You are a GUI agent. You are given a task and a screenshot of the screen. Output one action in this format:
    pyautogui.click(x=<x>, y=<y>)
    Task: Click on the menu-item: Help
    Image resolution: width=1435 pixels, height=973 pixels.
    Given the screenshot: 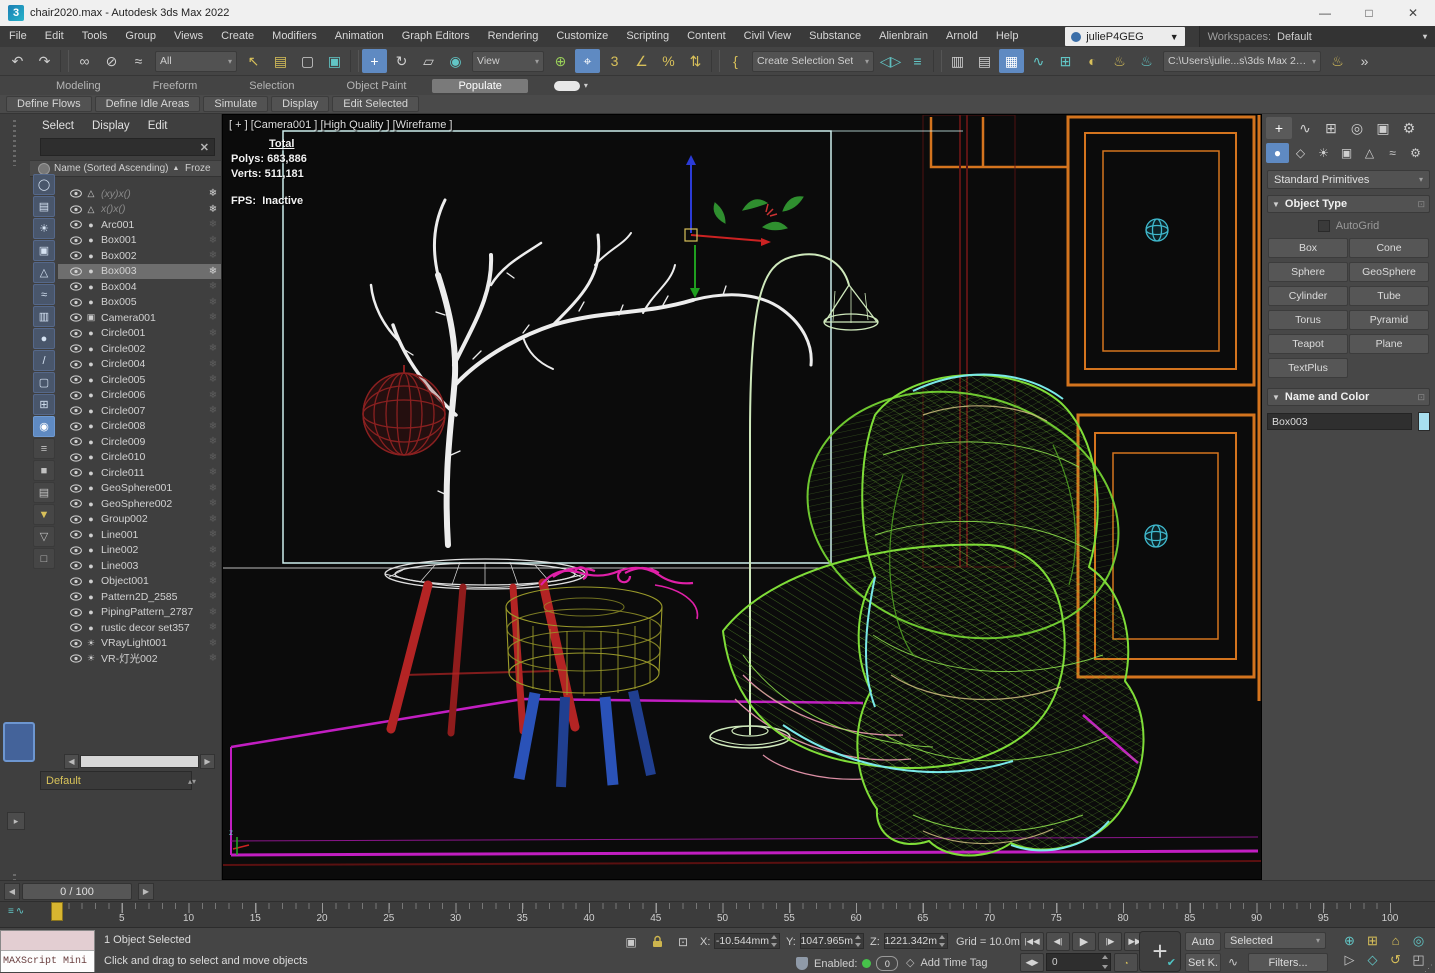 What is the action you would take?
    pyautogui.click(x=1007, y=36)
    